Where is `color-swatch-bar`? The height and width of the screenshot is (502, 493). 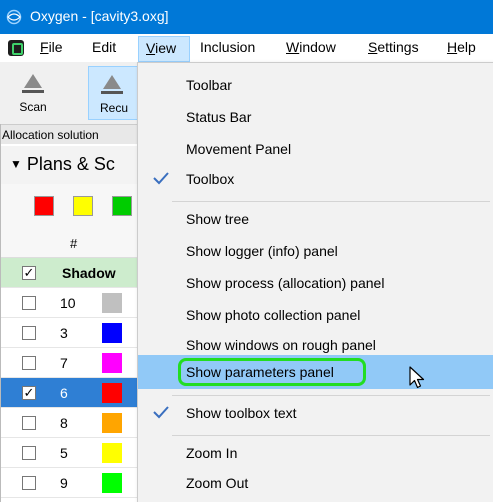 color-swatch-bar is located at coordinates (70, 206).